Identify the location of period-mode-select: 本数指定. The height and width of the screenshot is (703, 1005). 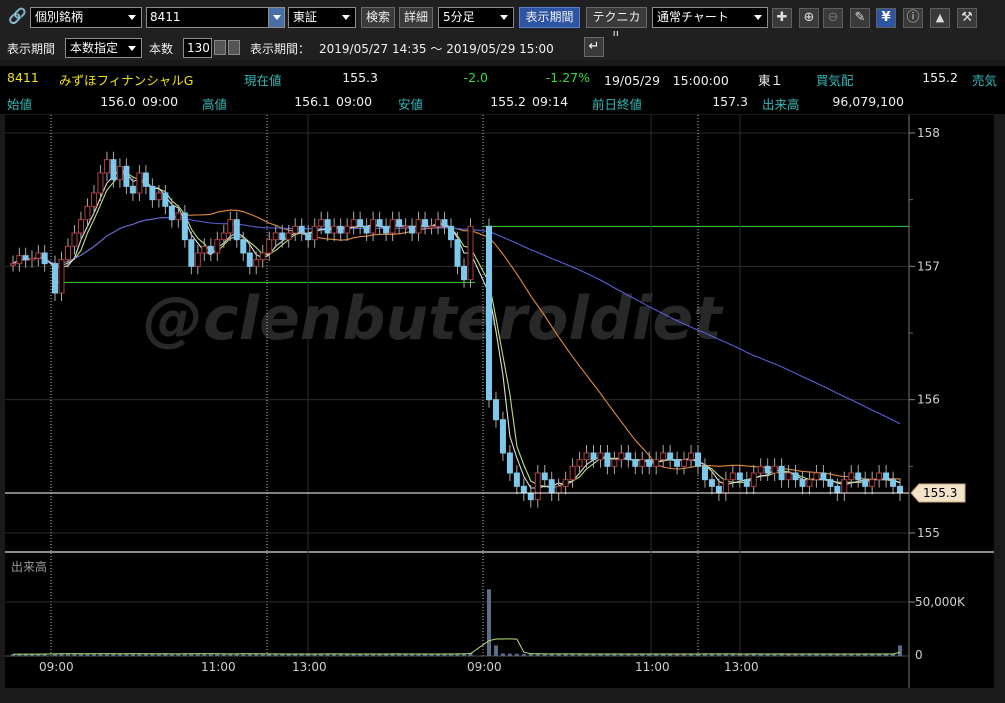
(103, 48).